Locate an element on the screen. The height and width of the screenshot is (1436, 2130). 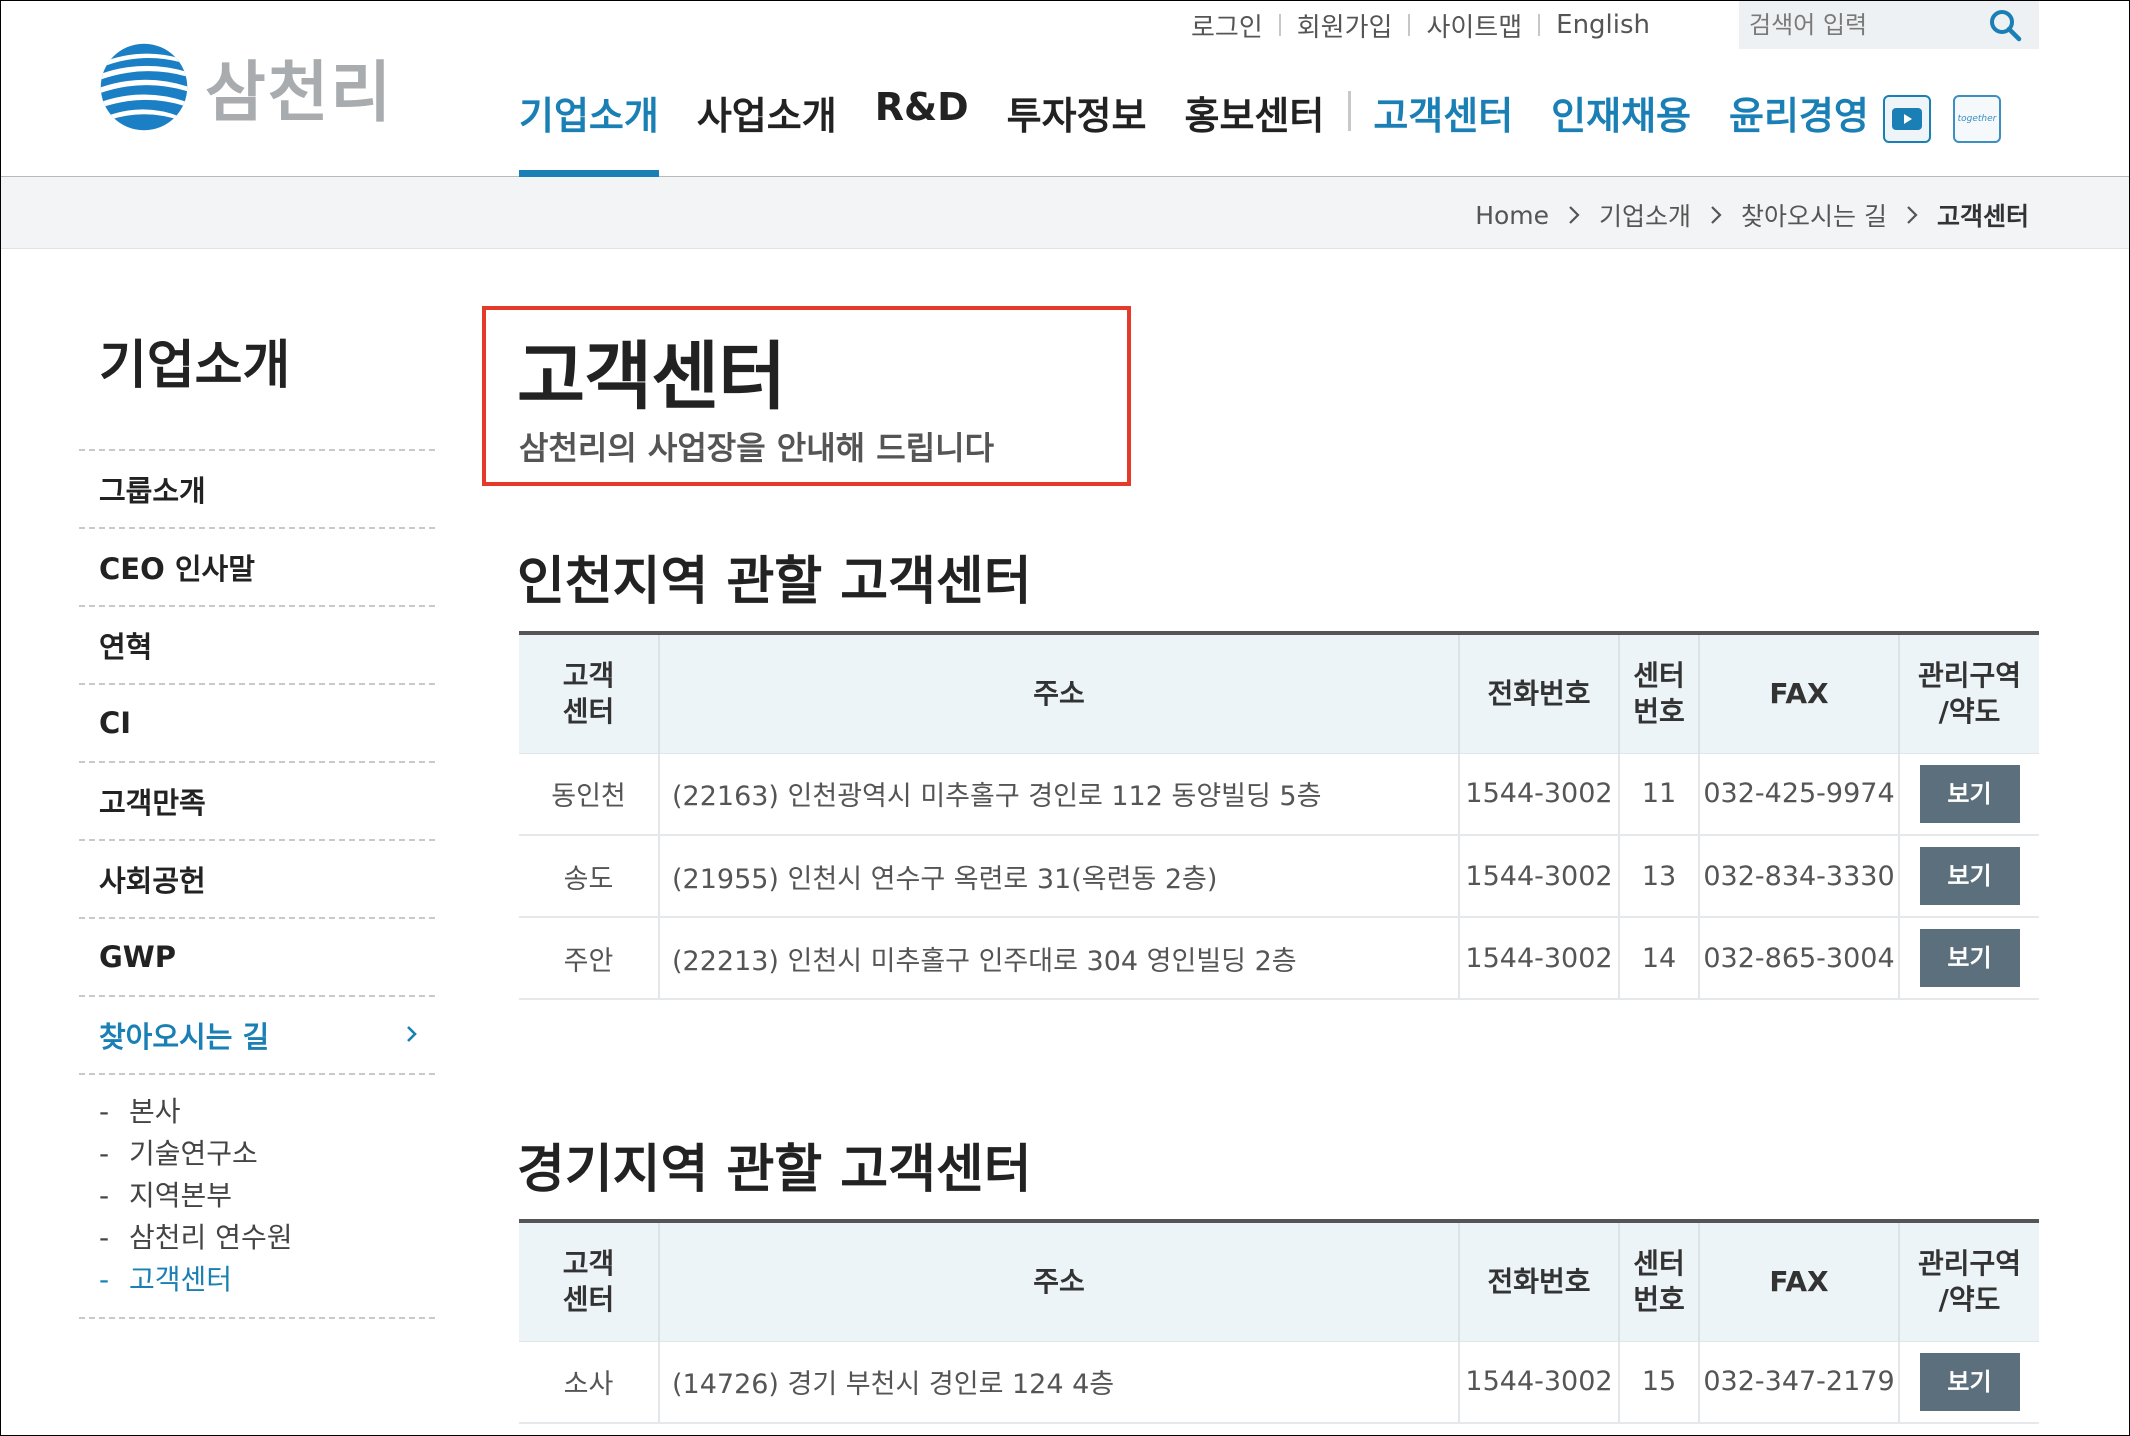
logo-text: 삼천리 is located at coordinates (299, 92).